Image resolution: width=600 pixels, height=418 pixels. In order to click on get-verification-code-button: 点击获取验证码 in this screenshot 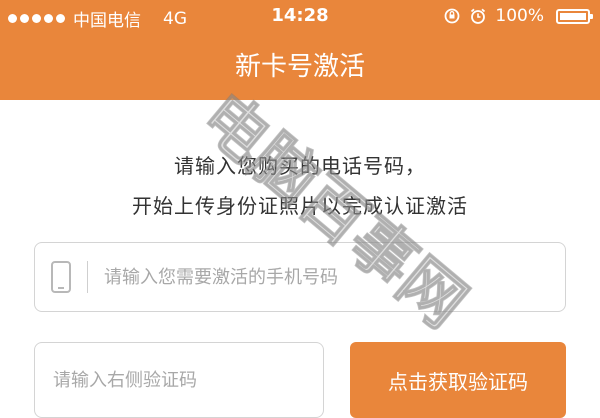, I will do `click(458, 380)`.